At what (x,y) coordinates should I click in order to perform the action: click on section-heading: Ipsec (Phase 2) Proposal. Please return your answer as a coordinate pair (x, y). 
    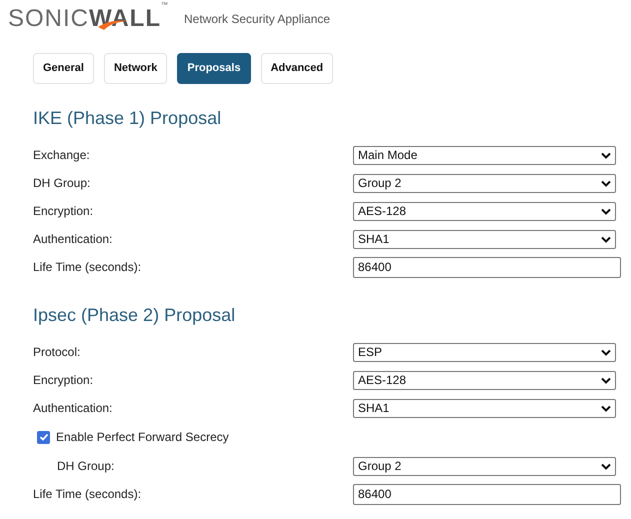
    Looking at the image, I should click on (134, 315).